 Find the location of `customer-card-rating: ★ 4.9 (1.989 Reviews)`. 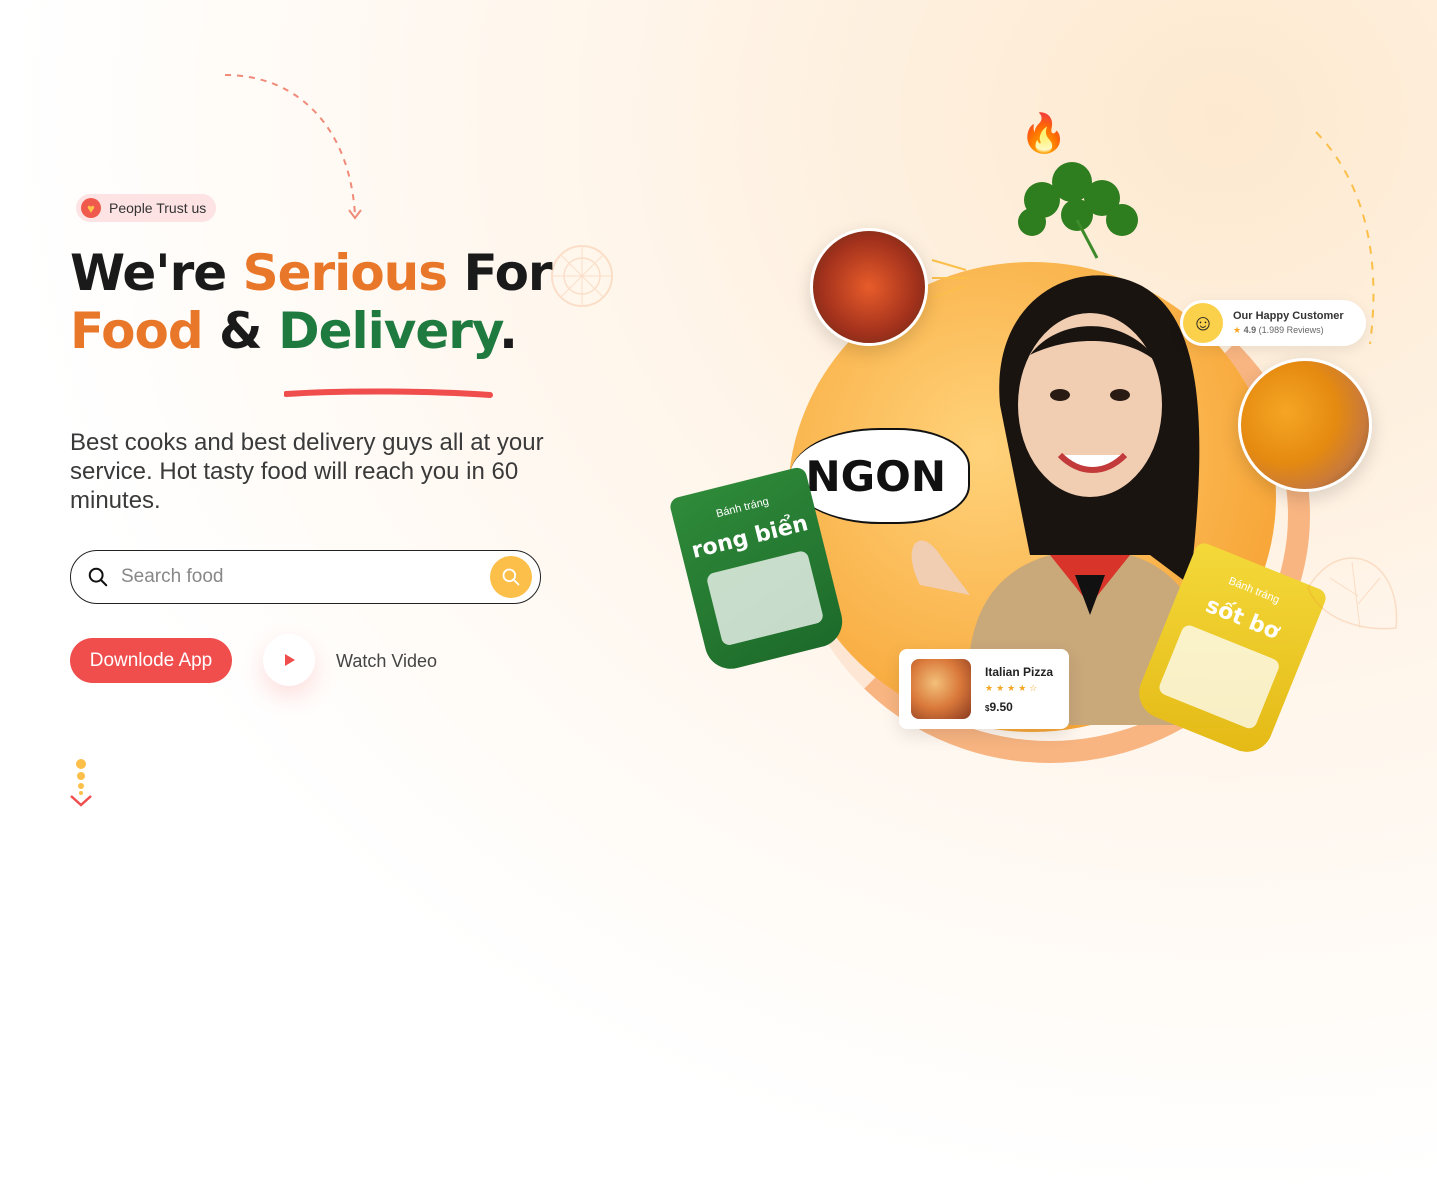

customer-card-rating: ★ 4.9 (1.989 Reviews) is located at coordinates (1288, 330).